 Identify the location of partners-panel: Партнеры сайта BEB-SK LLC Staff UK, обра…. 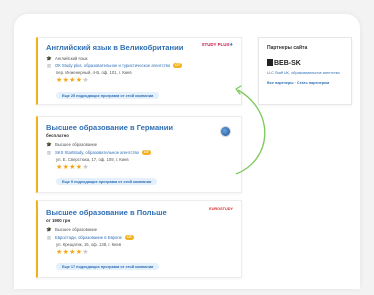
(305, 71).